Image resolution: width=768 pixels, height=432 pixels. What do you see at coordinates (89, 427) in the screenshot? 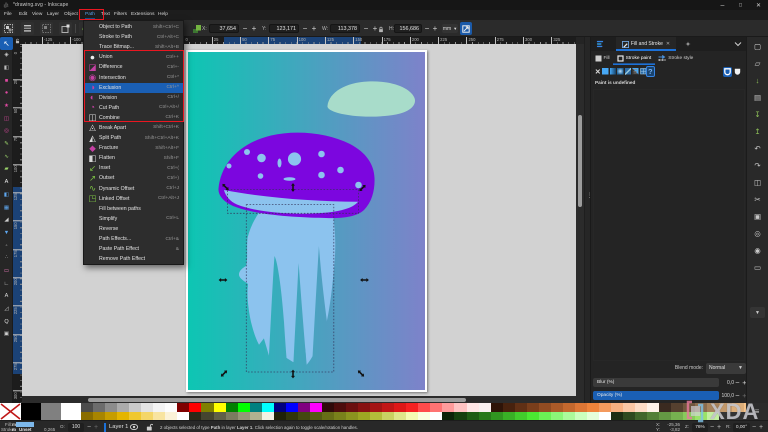
I see `opacity-minus-button: −` at bounding box center [89, 427].